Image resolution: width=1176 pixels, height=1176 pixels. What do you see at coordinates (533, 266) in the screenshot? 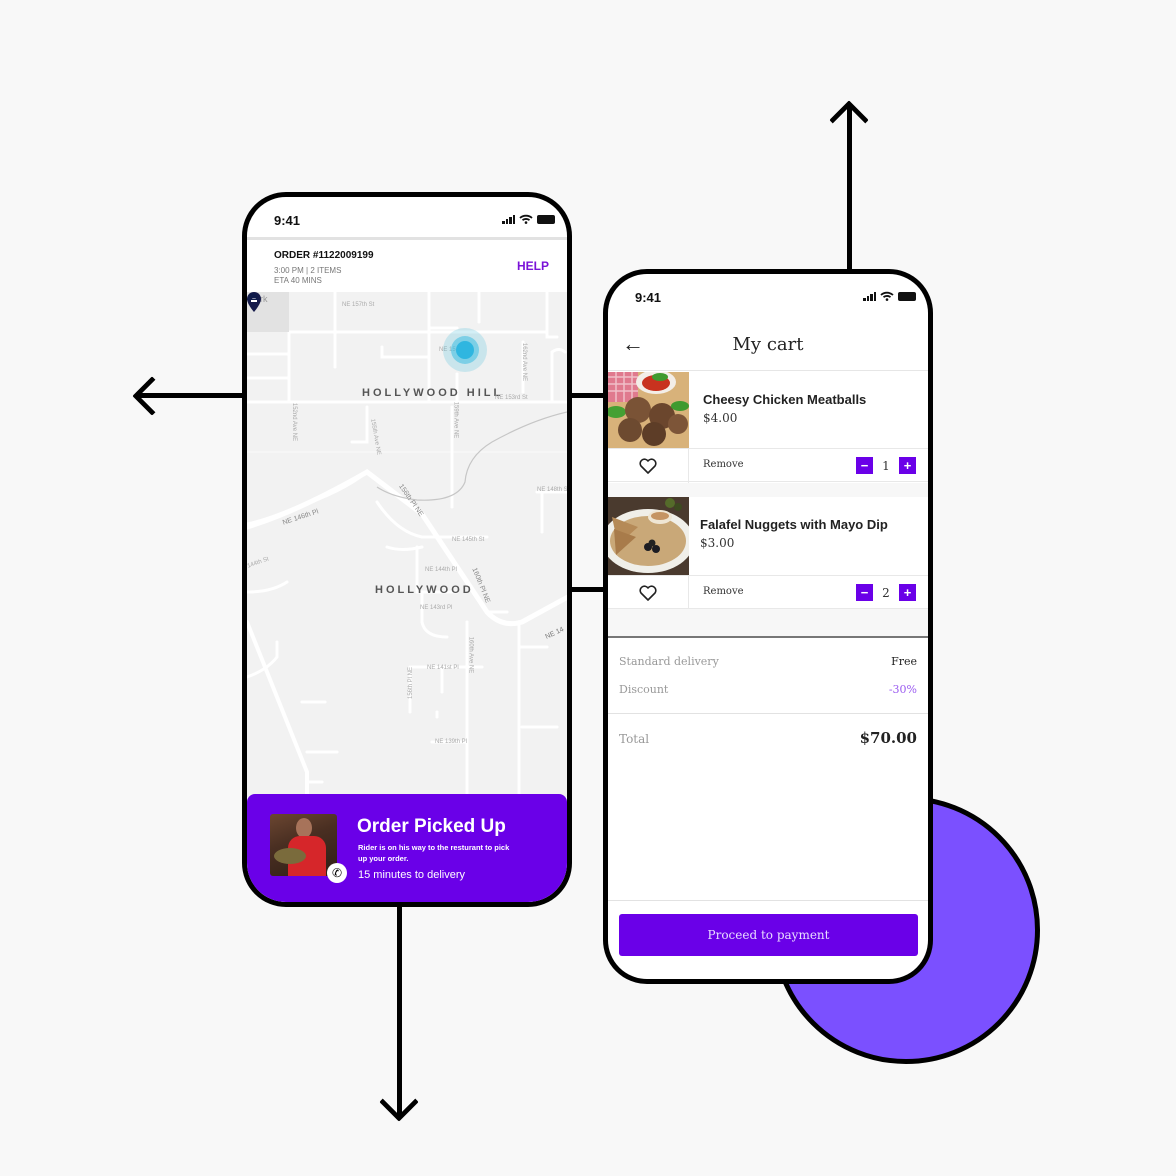
I see `help-link: HELP` at bounding box center [533, 266].